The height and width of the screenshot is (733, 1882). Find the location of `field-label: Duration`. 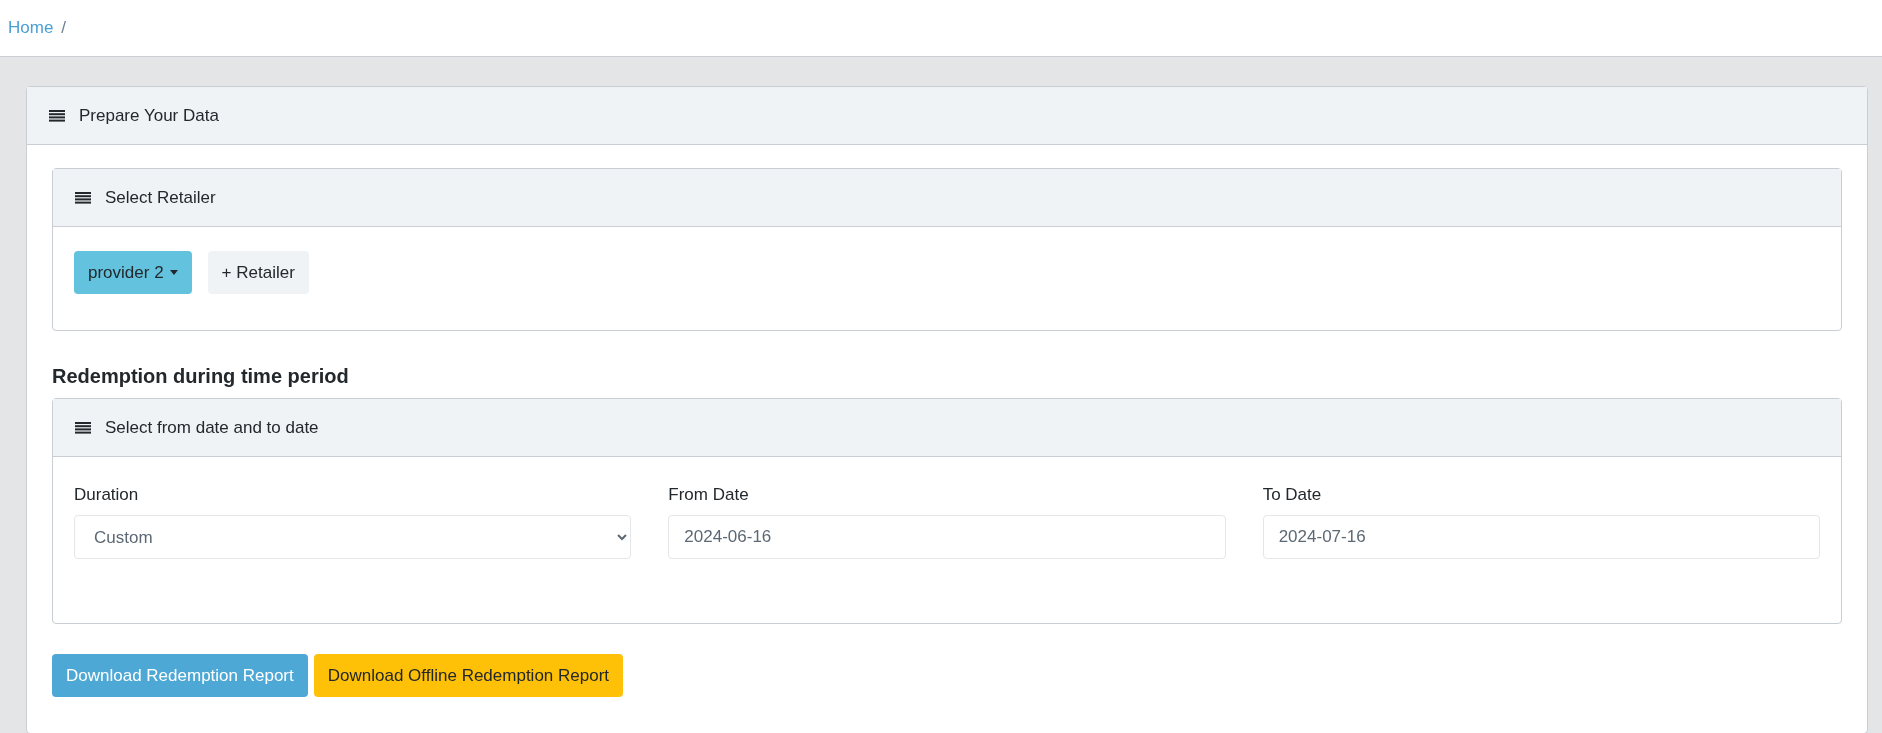

field-label: Duration is located at coordinates (107, 495).